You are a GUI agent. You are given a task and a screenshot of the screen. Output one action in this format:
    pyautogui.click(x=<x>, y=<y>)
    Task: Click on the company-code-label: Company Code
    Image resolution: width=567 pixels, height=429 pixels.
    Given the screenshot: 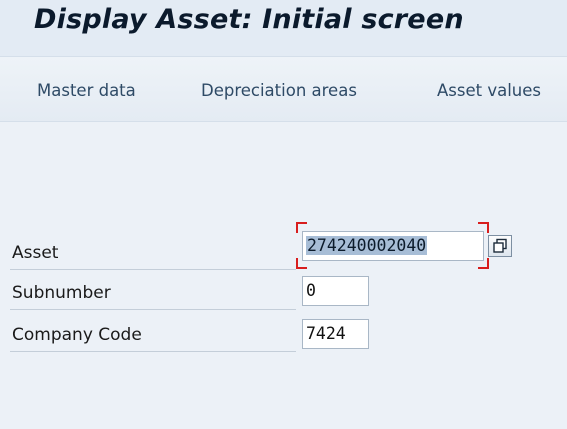 What is the action you would take?
    pyautogui.click(x=77, y=335)
    